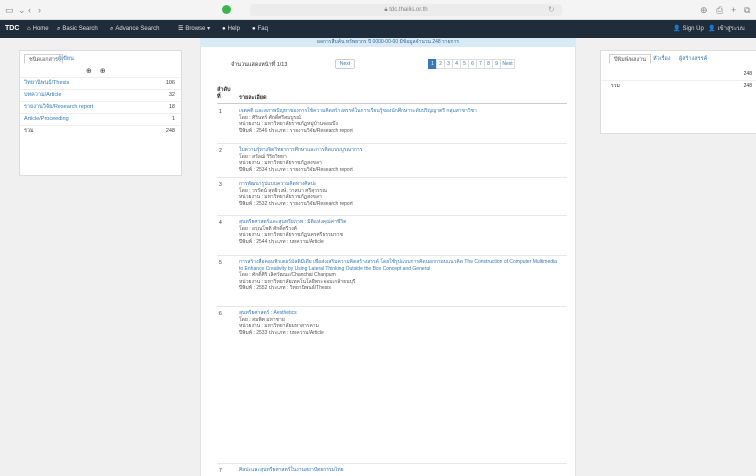 The width and height of the screenshot is (756, 476). Describe the element at coordinates (733, 10) in the screenshot. I see `new-tab-icon: +` at that location.